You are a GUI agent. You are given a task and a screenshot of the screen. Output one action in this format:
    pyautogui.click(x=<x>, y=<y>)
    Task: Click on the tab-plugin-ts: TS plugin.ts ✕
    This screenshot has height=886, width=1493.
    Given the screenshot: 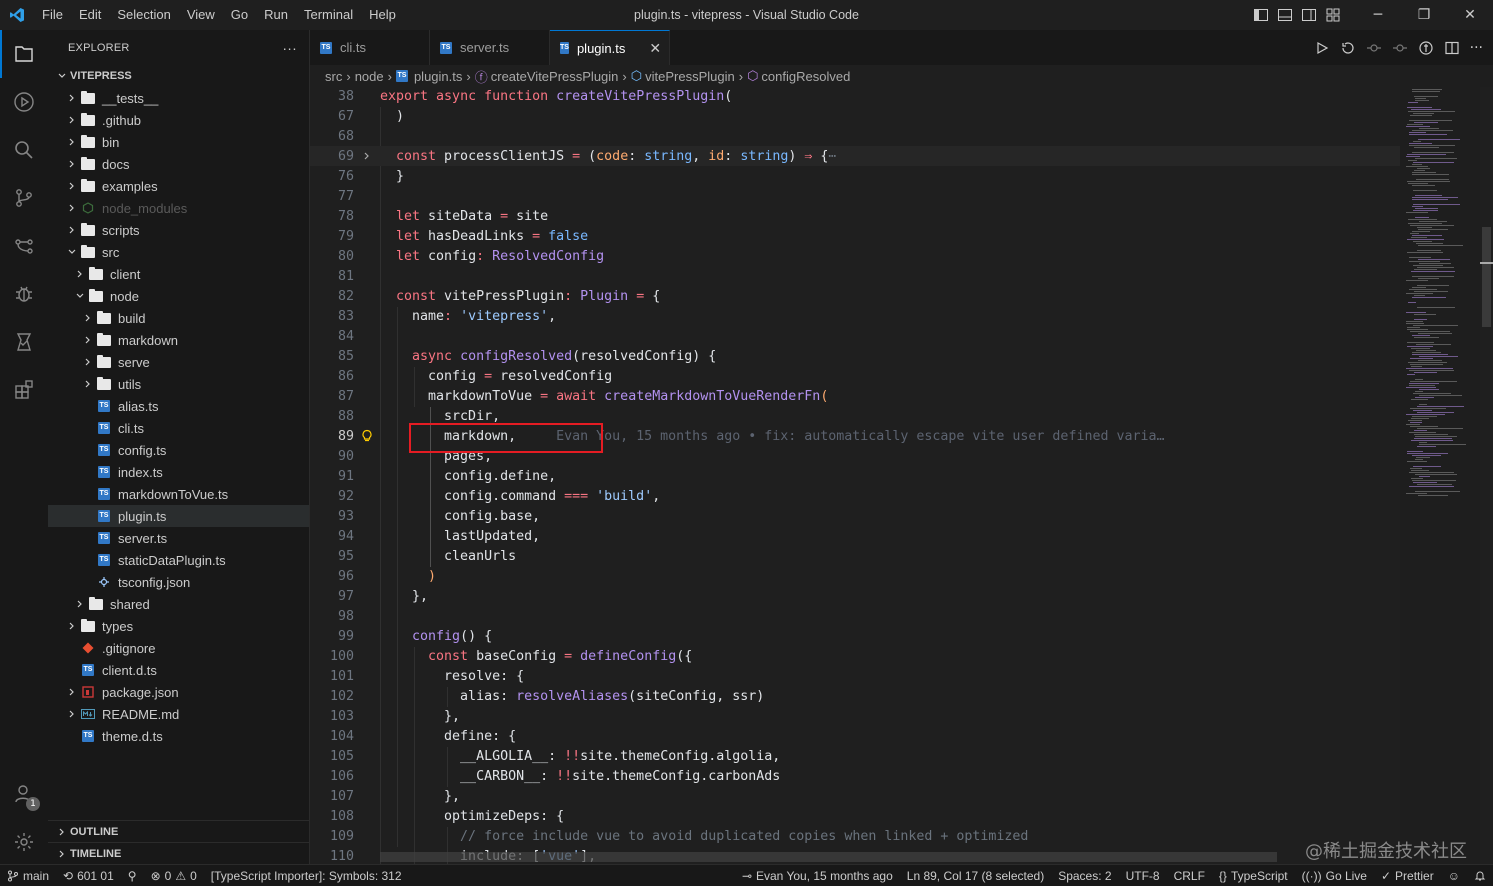 What is the action you would take?
    pyautogui.click(x=610, y=47)
    